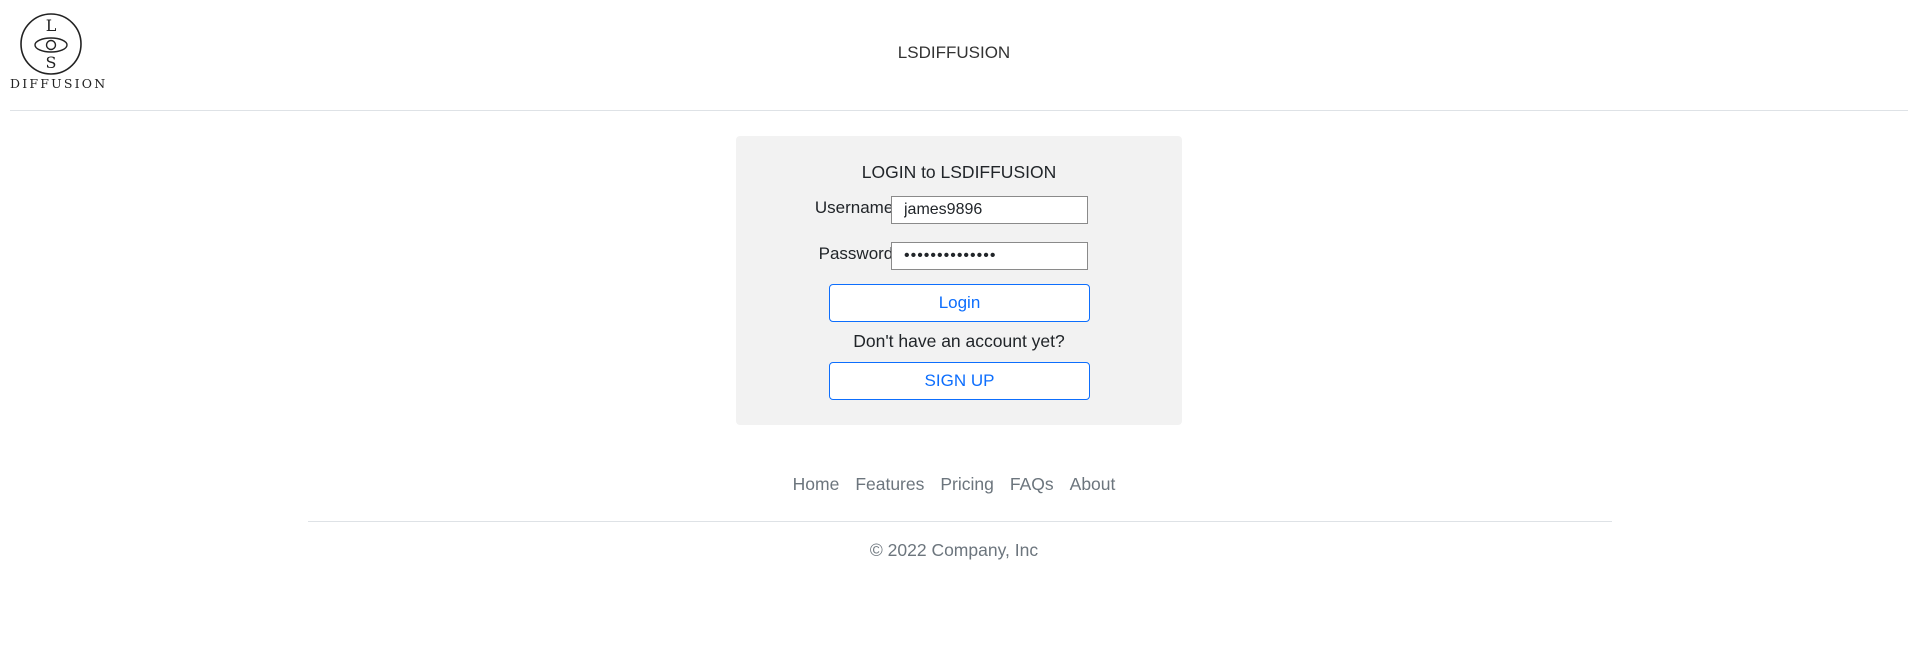  What do you see at coordinates (989, 256) in the screenshot?
I see `password-input` at bounding box center [989, 256].